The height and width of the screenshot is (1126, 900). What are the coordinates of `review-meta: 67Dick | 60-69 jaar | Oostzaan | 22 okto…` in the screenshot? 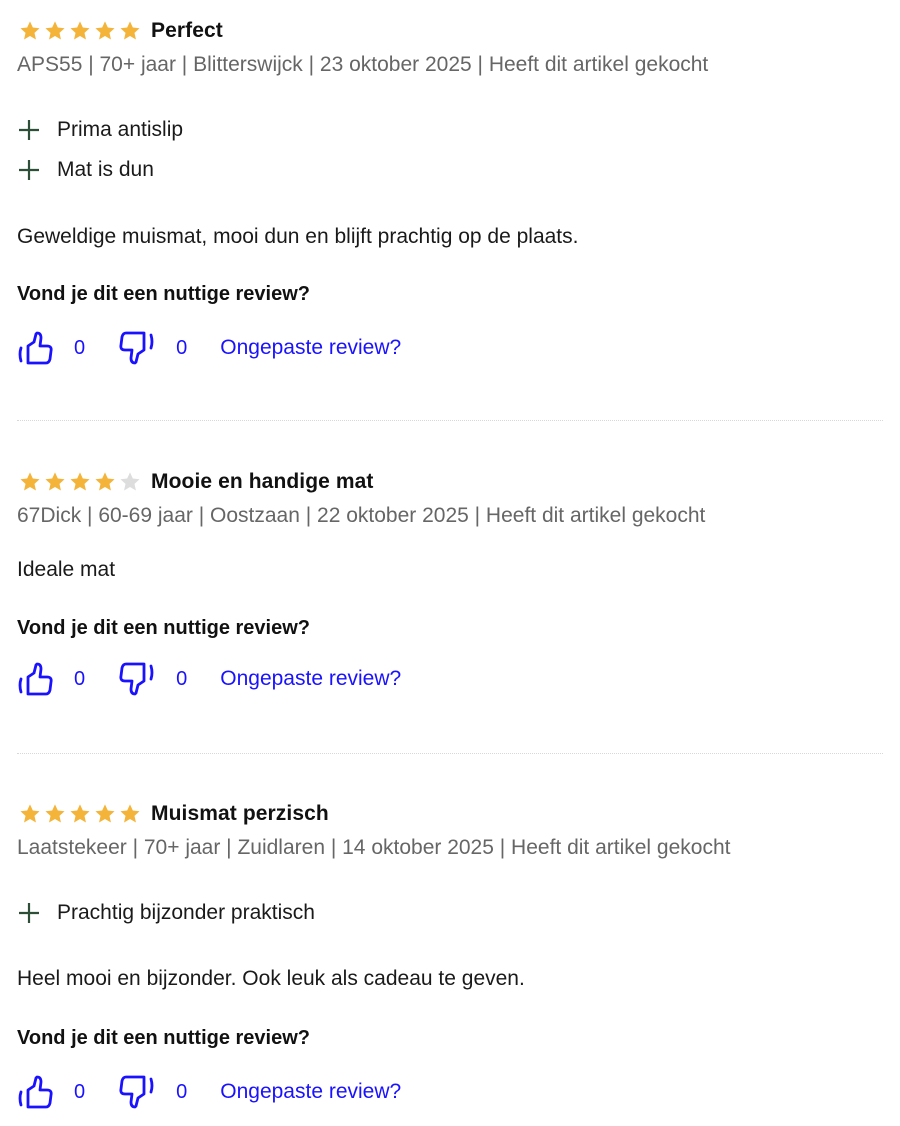 It's located at (361, 515).